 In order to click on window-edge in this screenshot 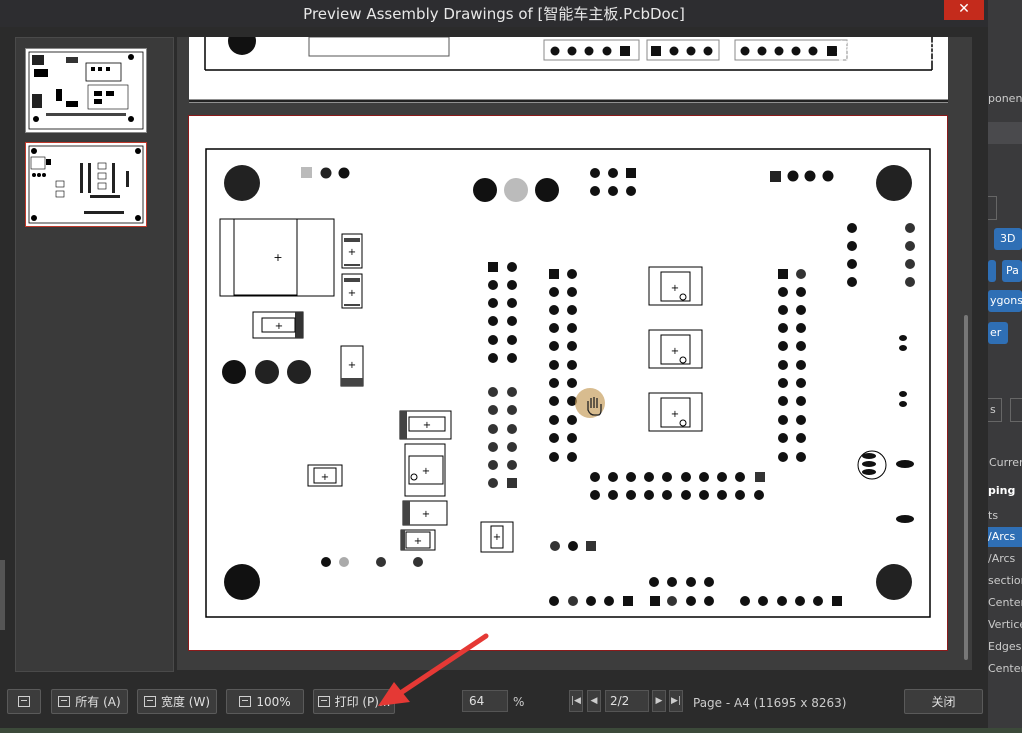, I will do `click(2, 595)`.